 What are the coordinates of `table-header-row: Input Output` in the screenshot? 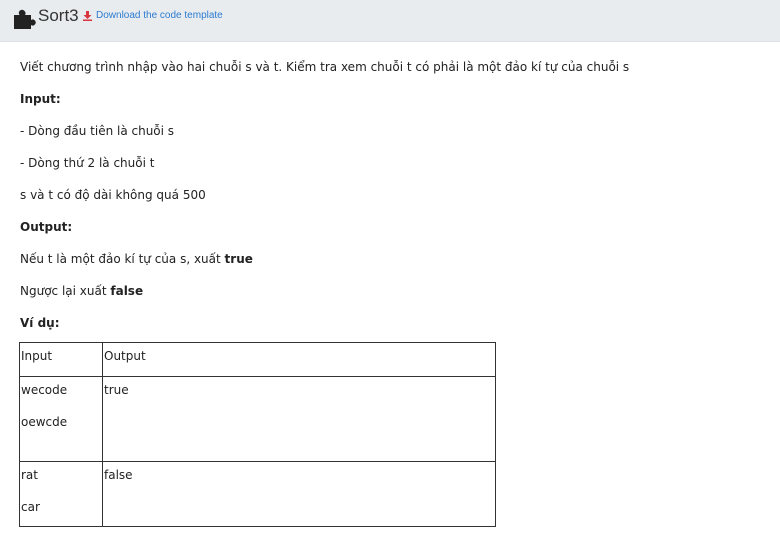 It's located at (257, 359).